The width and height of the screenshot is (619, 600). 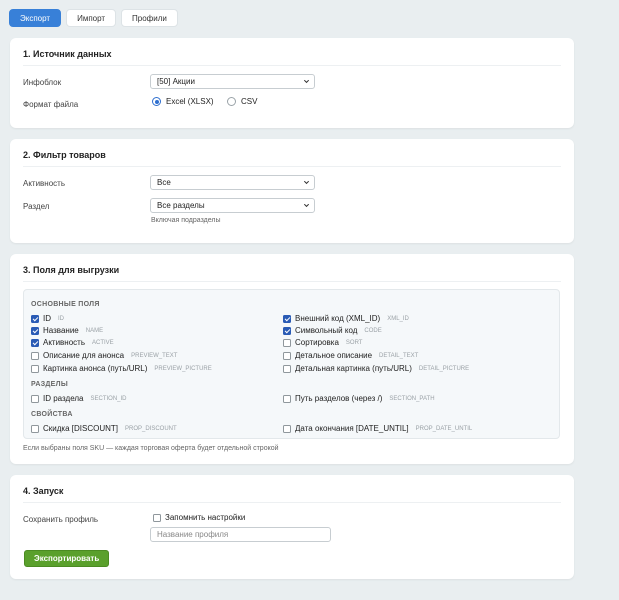 I want to click on card-title: 3. Поля для выгрузки, so click(x=71, y=270).